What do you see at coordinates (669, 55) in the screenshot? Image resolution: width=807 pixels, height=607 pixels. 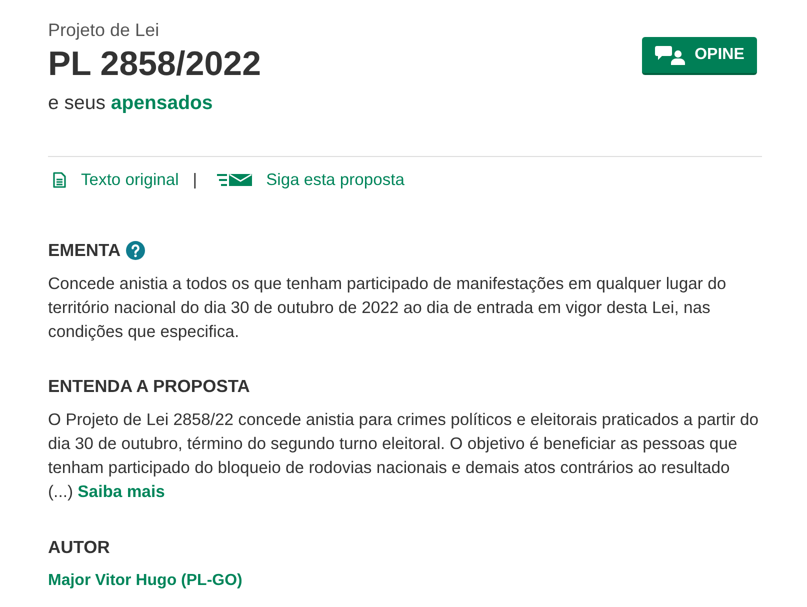 I see `chat-person-icon` at bounding box center [669, 55].